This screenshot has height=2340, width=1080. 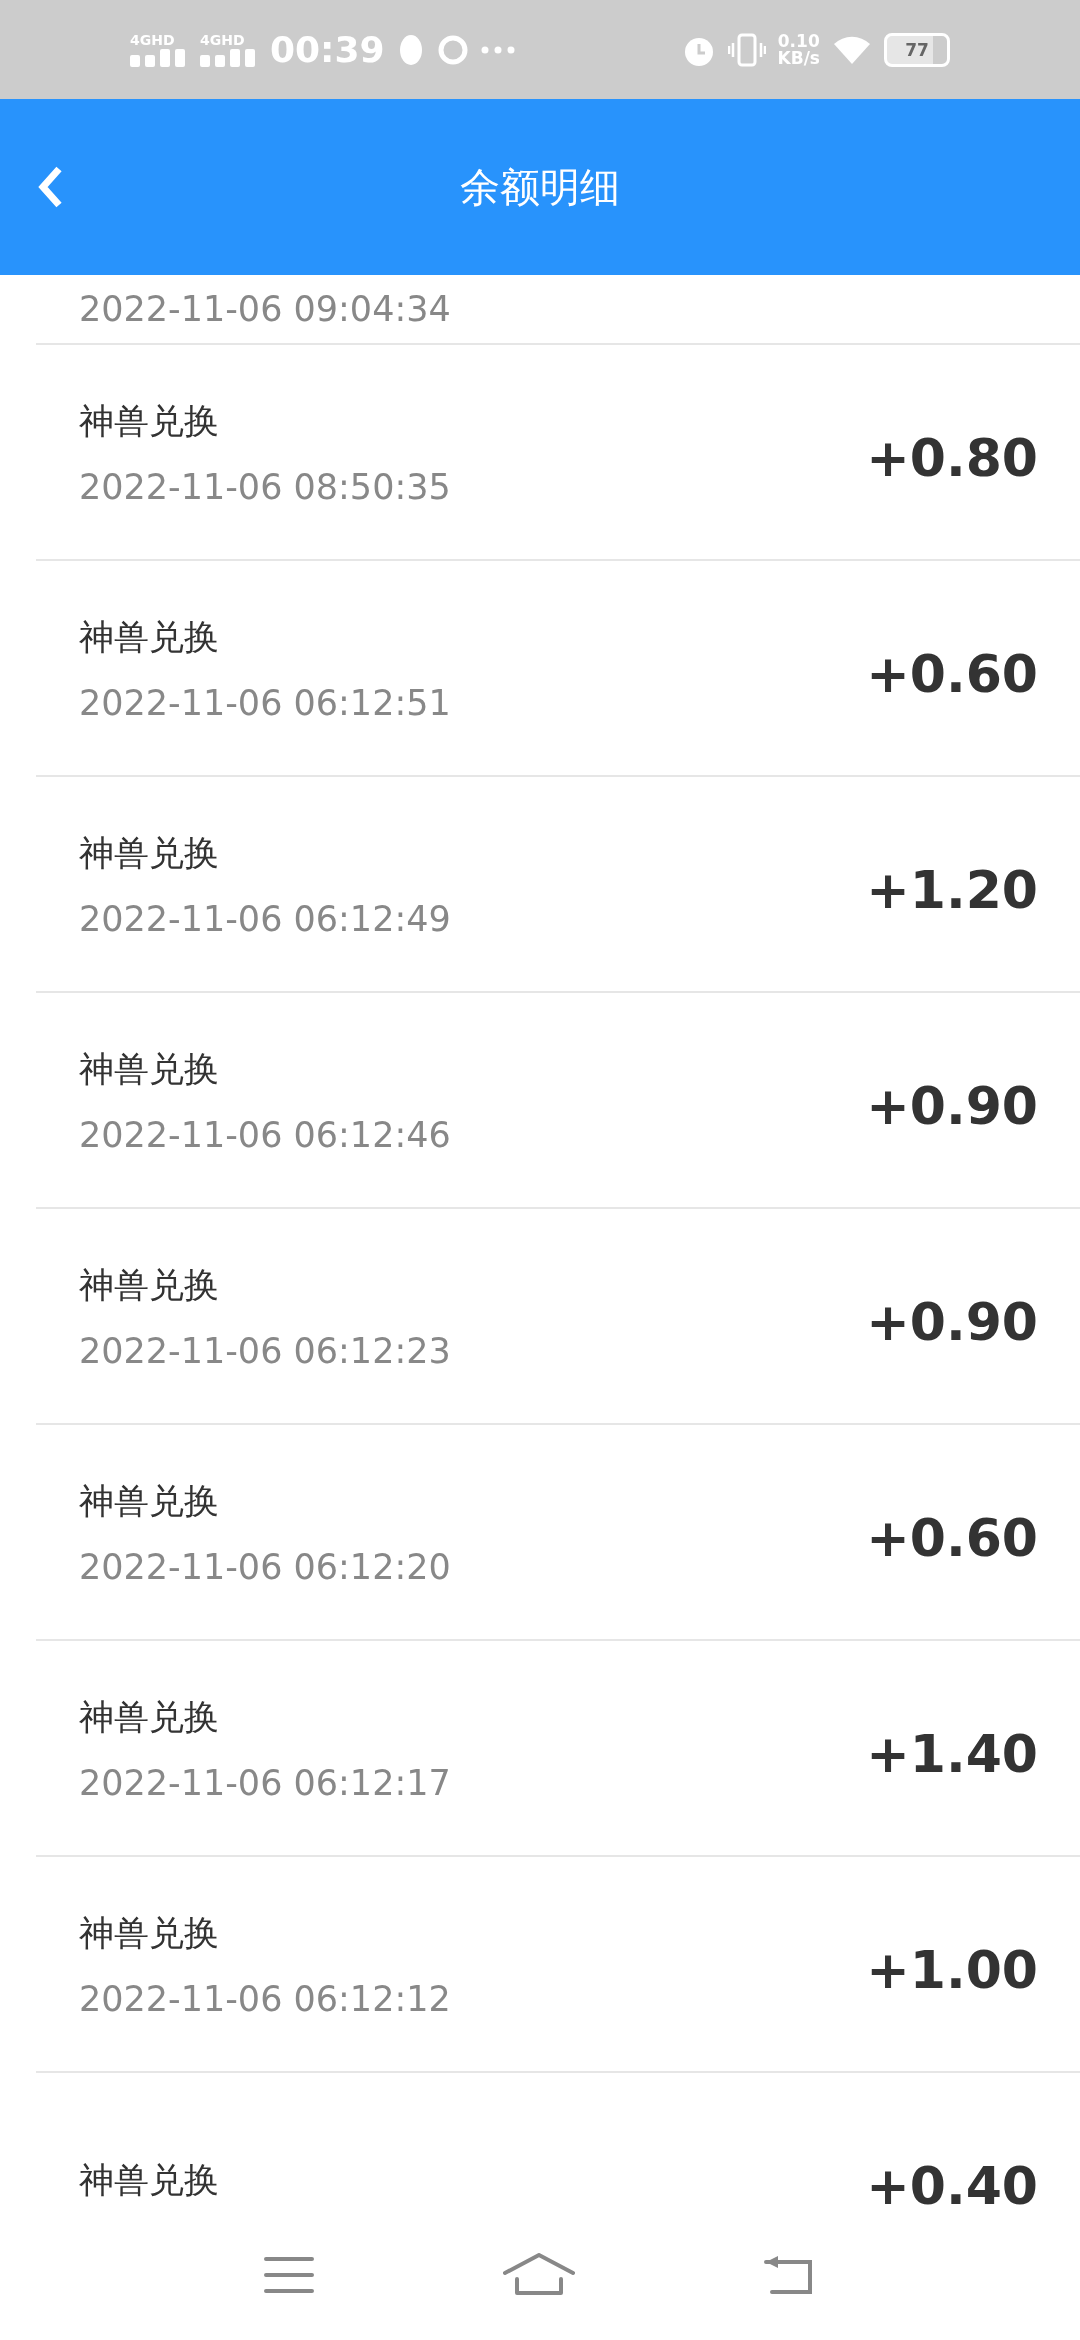 I want to click on menu-icon, so click(x=289, y=2275).